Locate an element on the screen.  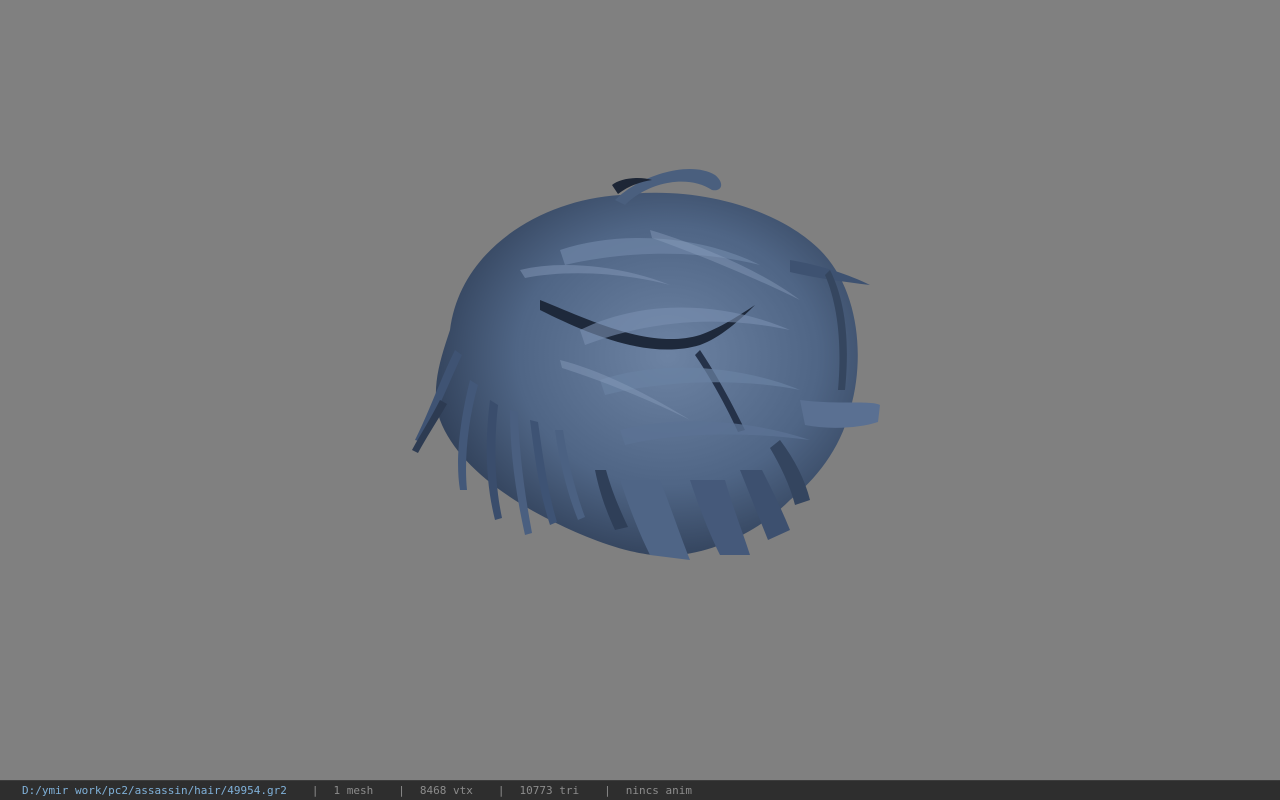
vertex-count: 8468 vtx is located at coordinates (446, 790).